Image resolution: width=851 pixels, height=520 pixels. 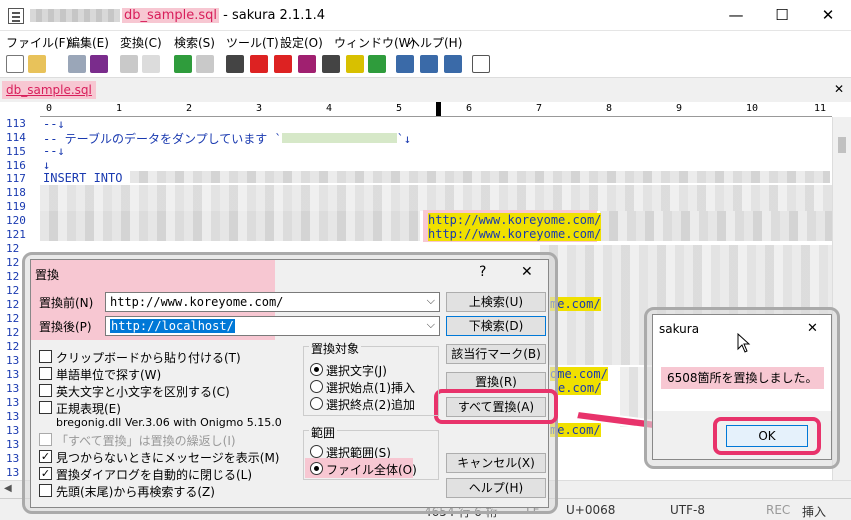 I want to click on search-prev-icon, so click(x=259, y=64).